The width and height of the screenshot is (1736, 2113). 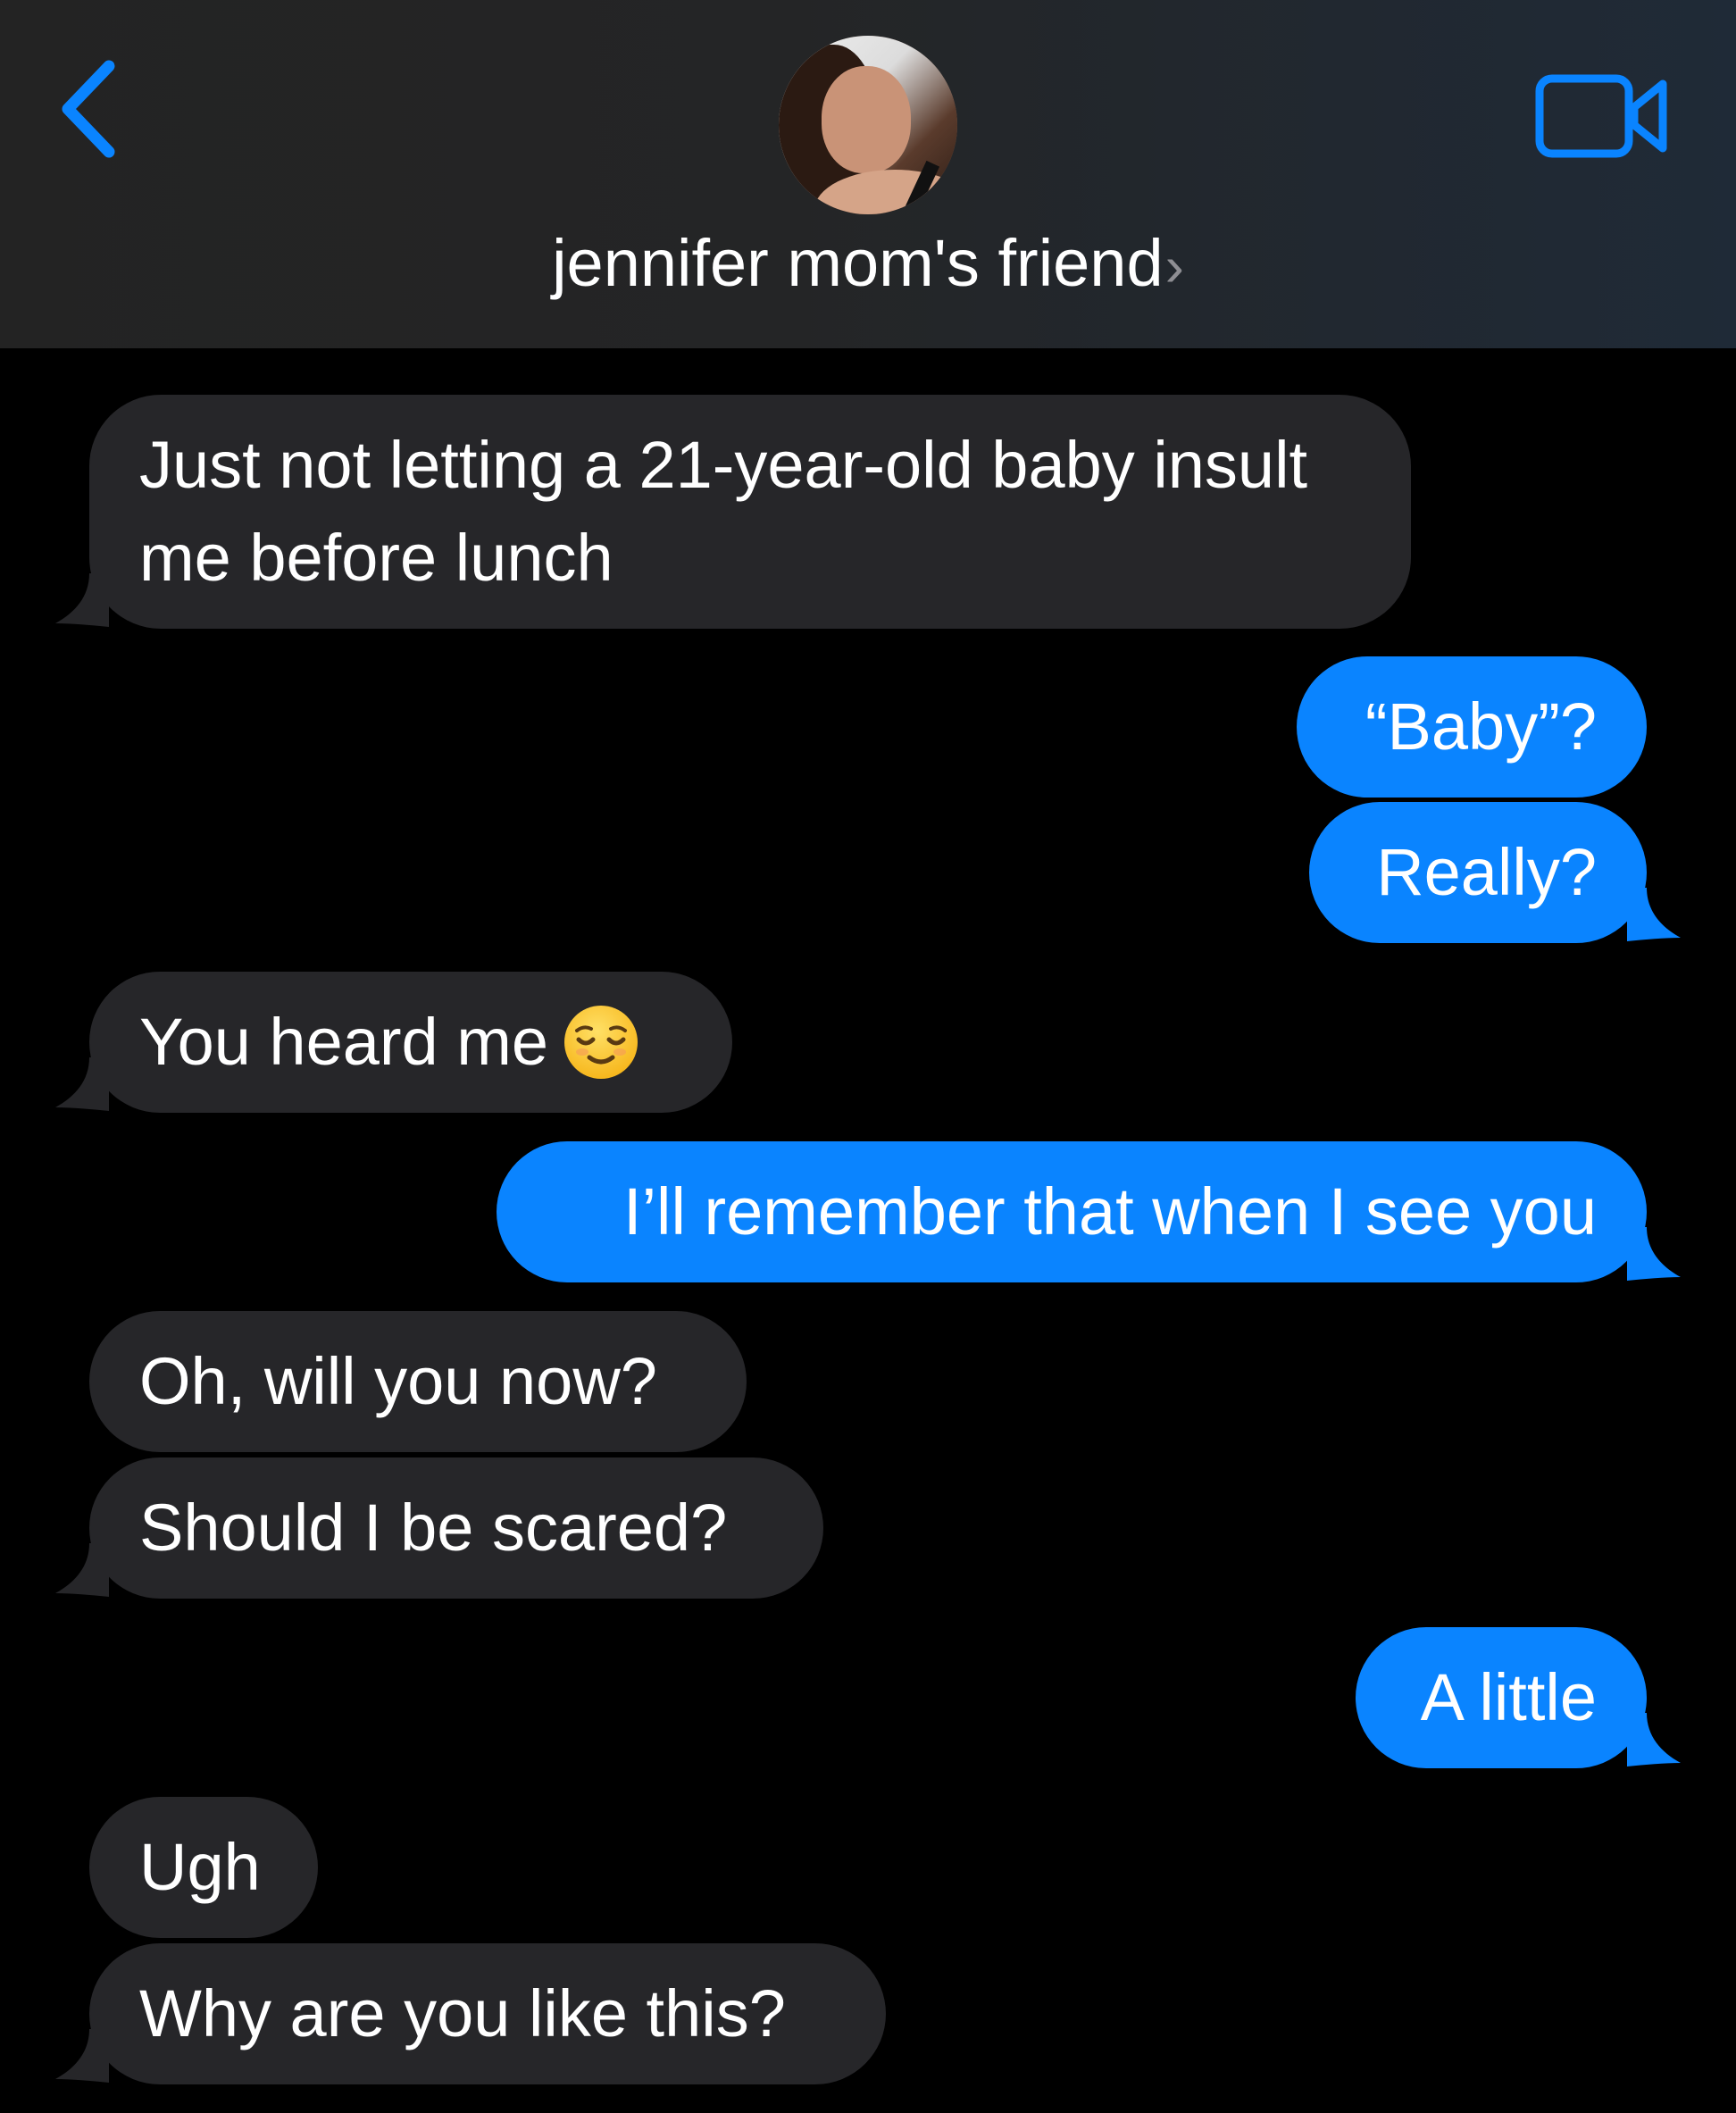 What do you see at coordinates (1508, 1697) in the screenshot?
I see `message-text: A little` at bounding box center [1508, 1697].